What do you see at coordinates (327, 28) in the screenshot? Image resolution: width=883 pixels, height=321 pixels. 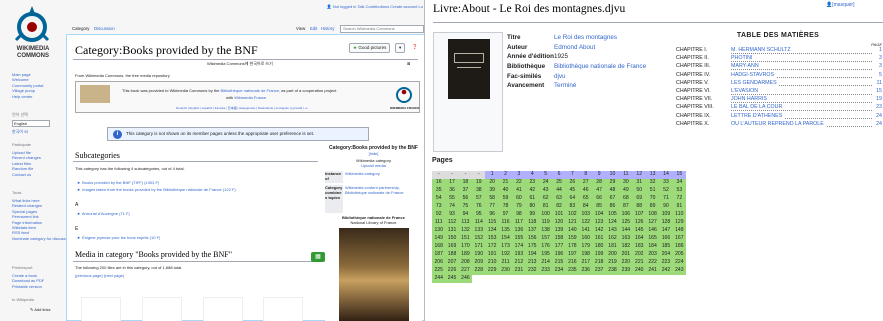 I see `tab-history: History` at bounding box center [327, 28].